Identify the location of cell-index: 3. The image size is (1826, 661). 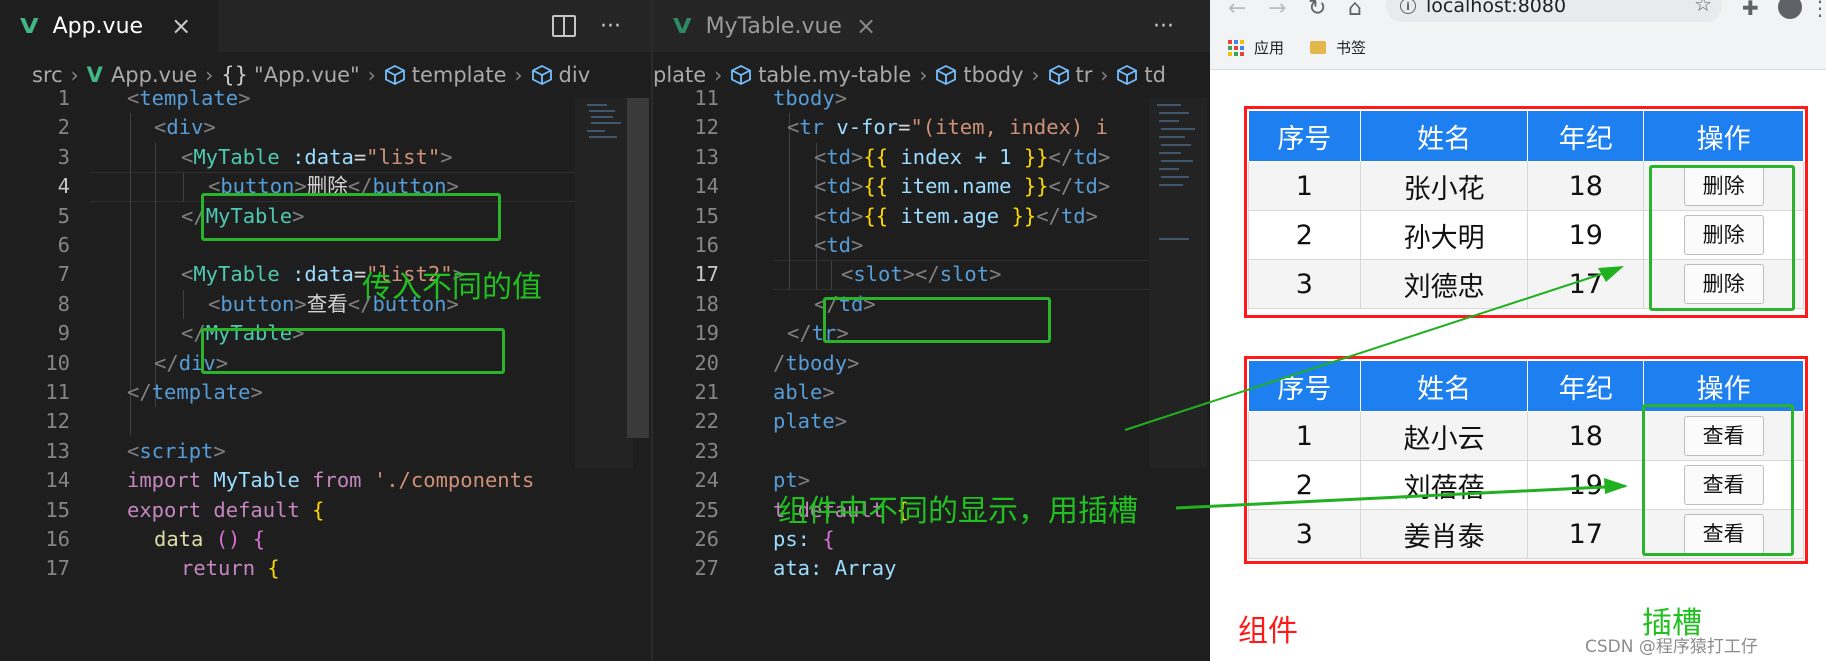
(1304, 284).